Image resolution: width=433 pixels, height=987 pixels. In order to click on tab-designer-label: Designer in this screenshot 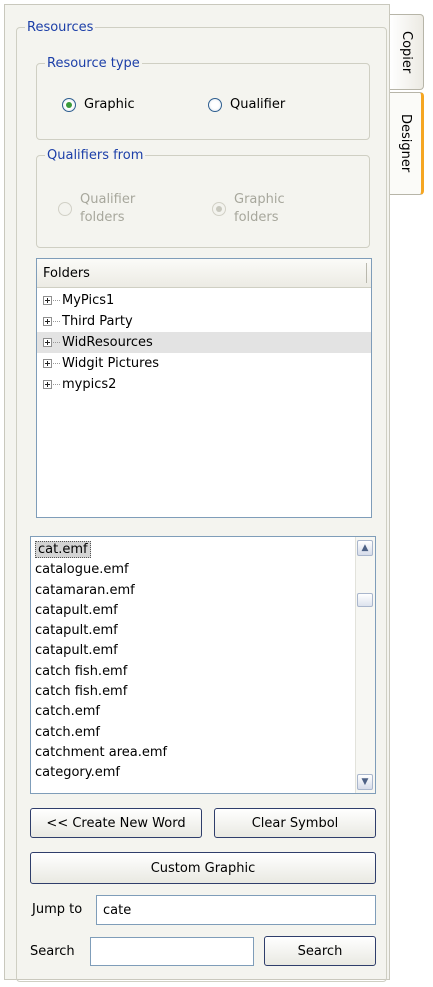, I will do `click(405, 143)`.